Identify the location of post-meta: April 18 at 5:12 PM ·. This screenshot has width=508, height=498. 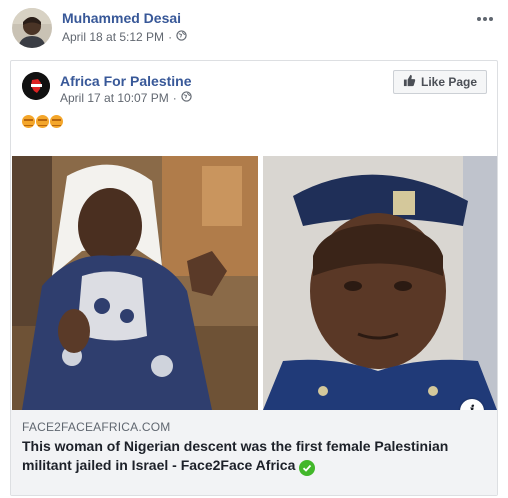
(124, 37).